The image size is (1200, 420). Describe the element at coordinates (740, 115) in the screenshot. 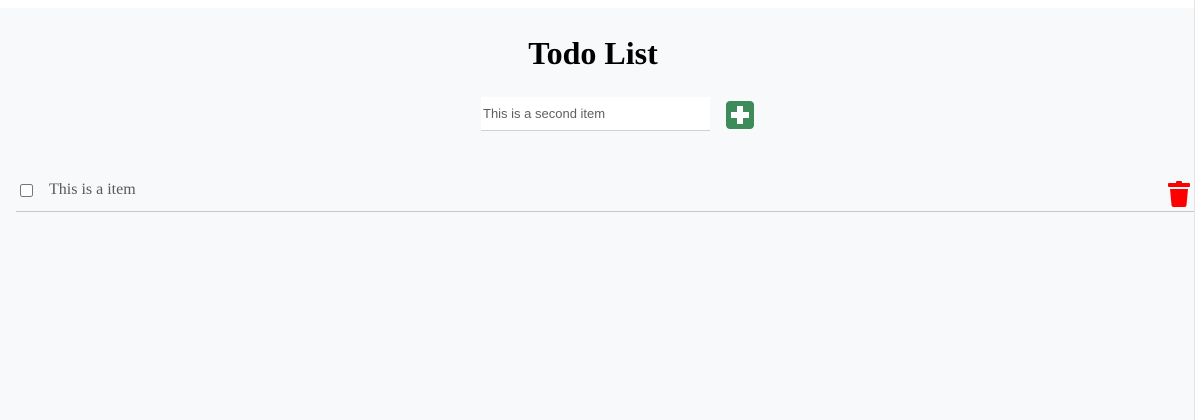

I see `add-todo-button` at that location.